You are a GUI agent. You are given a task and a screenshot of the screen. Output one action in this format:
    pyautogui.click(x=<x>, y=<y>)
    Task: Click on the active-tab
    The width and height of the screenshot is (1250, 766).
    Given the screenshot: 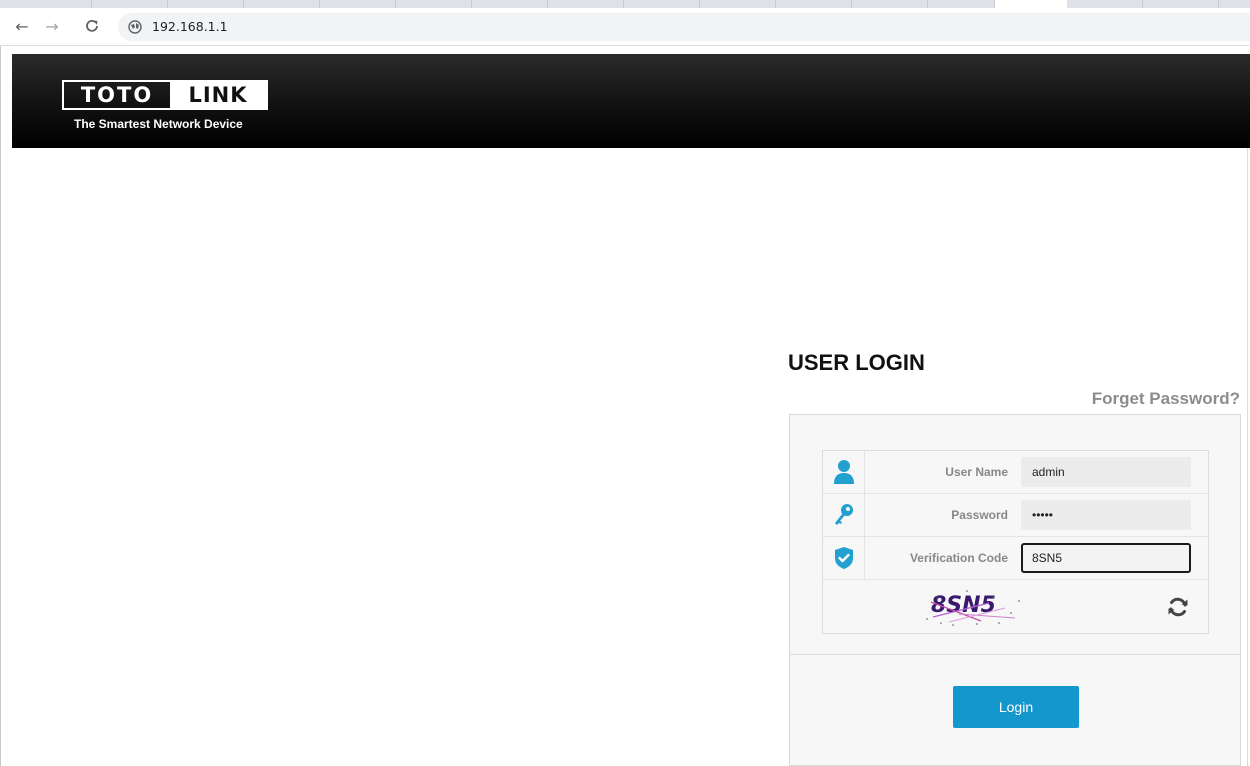 What is the action you would take?
    pyautogui.click(x=1031, y=4)
    